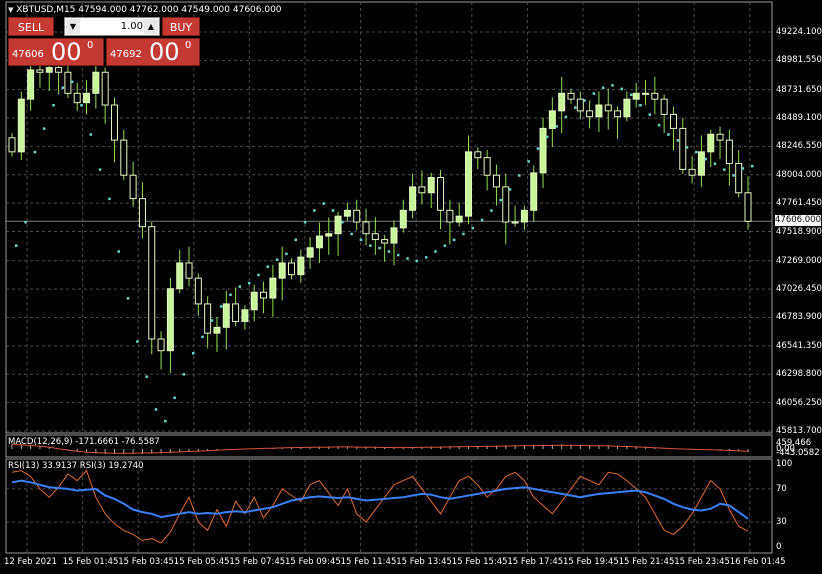 The image size is (822, 574). I want to click on lot-size-field: ▼ ▲, so click(112, 26).